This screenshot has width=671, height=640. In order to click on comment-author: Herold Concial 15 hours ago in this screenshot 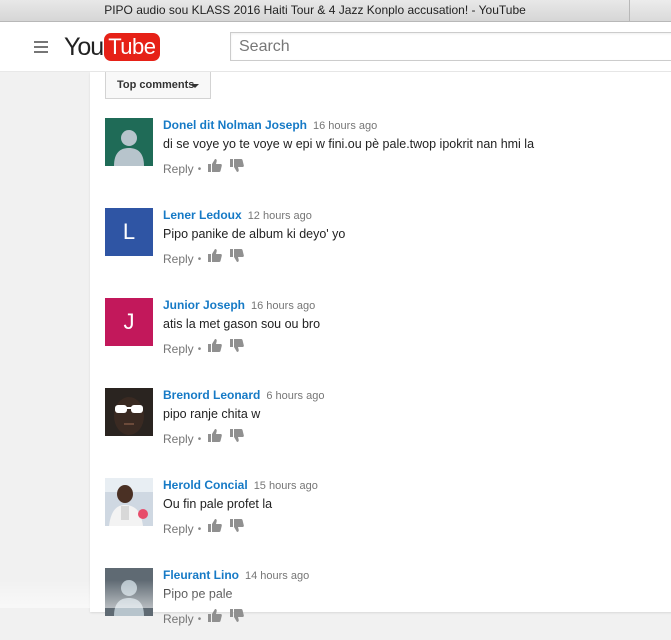, I will do `click(240, 485)`.